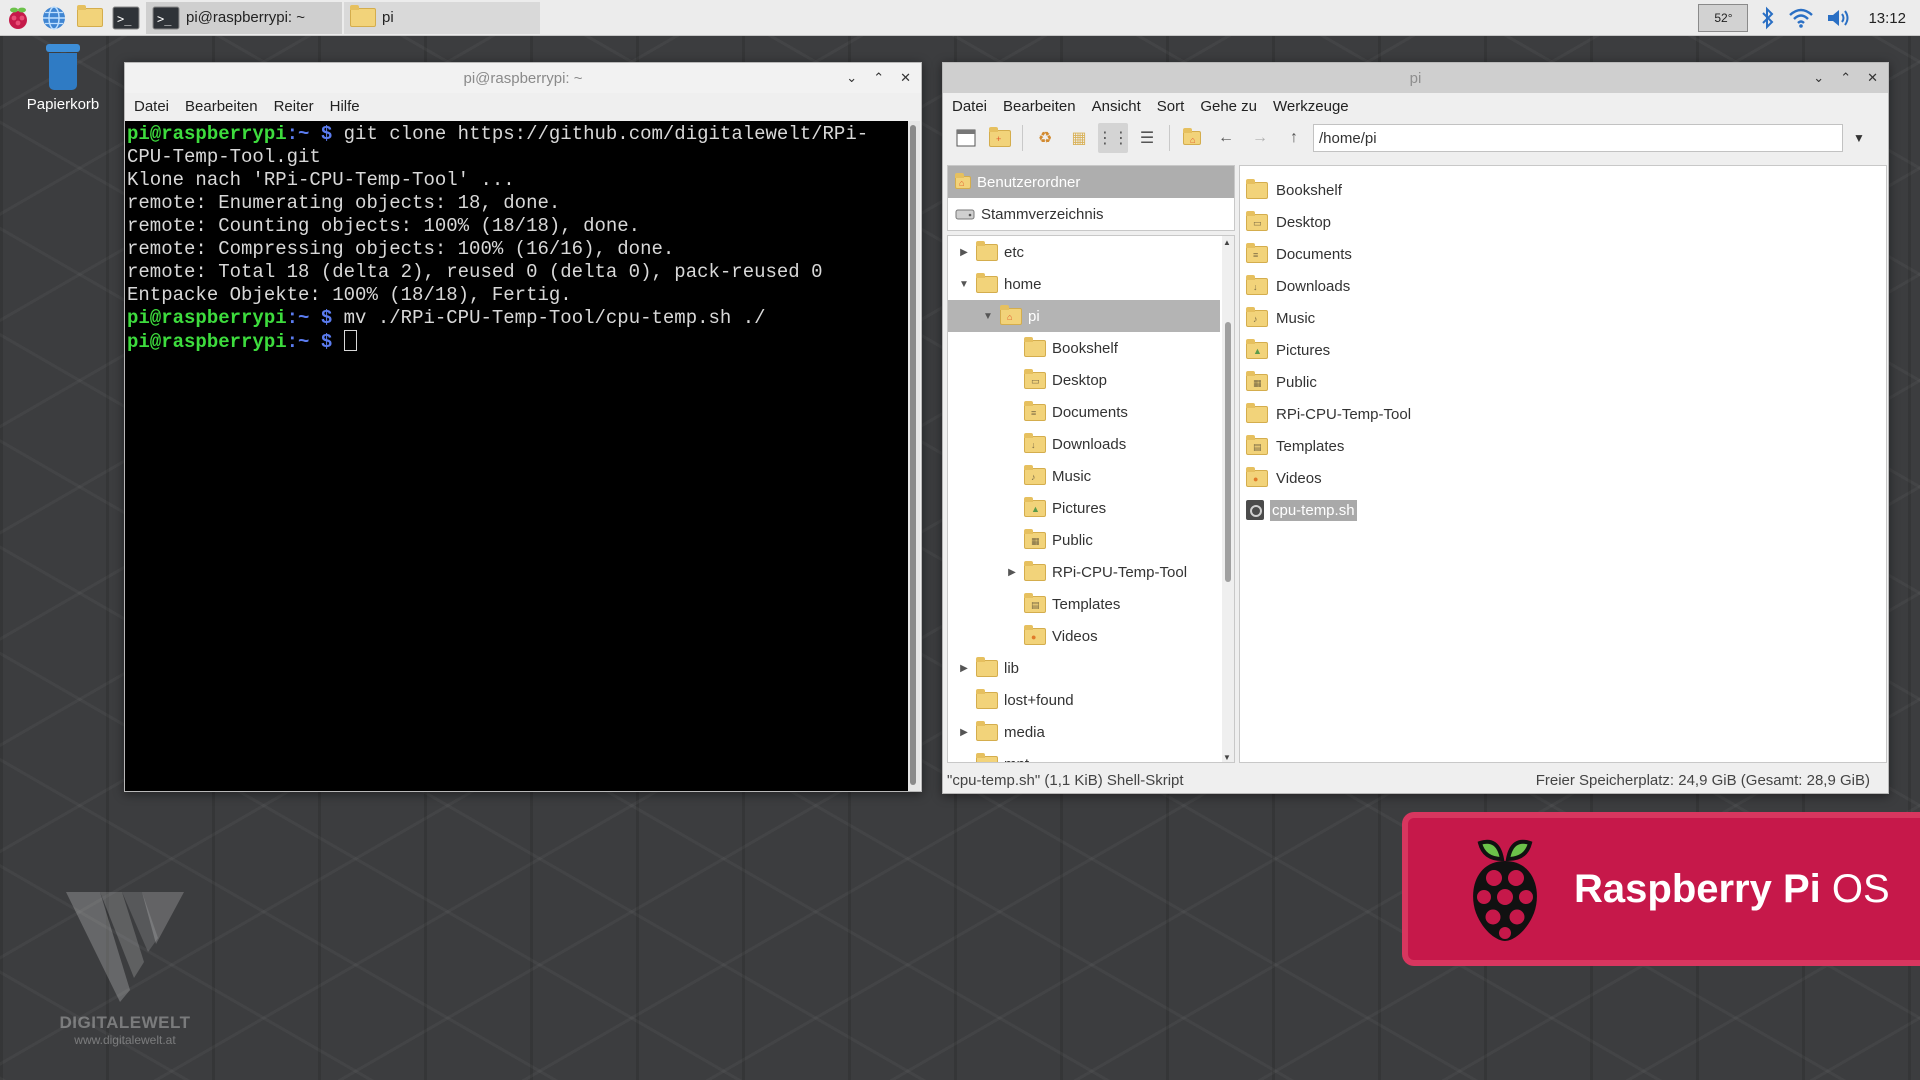  What do you see at coordinates (1859, 138) in the screenshot?
I see `path-history-dropdown: ▼` at bounding box center [1859, 138].